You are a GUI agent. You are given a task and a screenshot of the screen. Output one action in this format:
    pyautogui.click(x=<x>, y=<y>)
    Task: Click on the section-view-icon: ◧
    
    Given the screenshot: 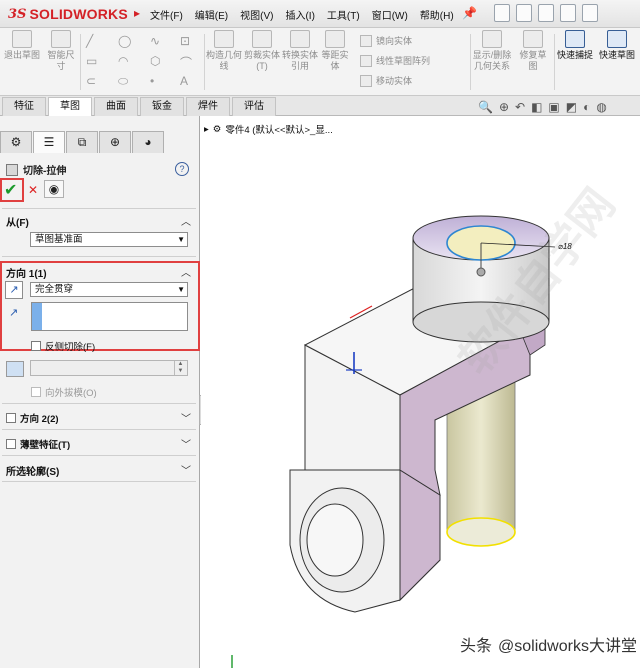 What is the action you would take?
    pyautogui.click(x=536, y=107)
    